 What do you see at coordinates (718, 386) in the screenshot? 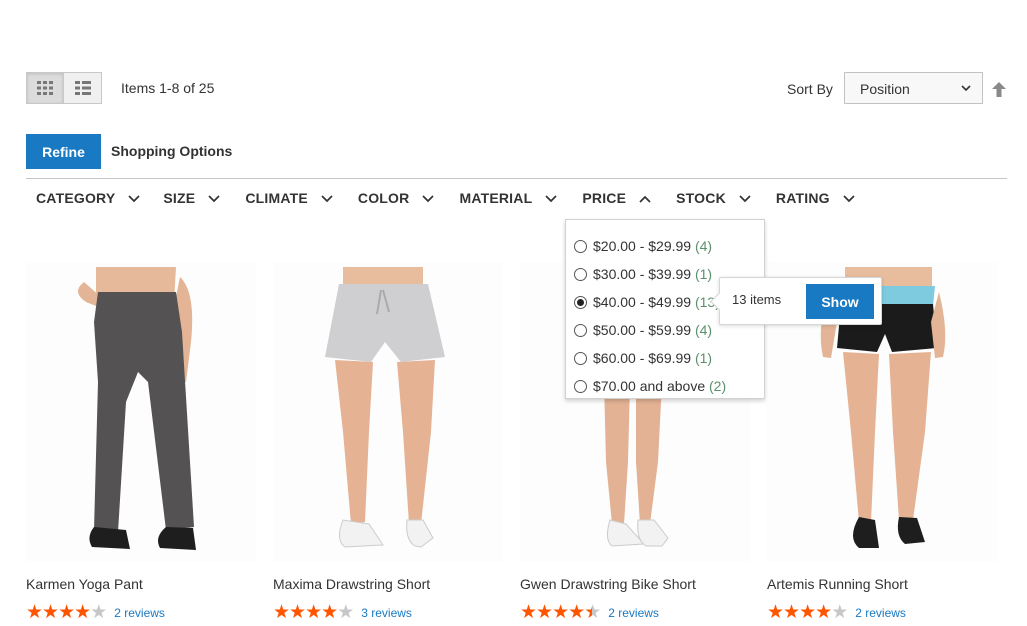
I see `price-option-count: (2)` at bounding box center [718, 386].